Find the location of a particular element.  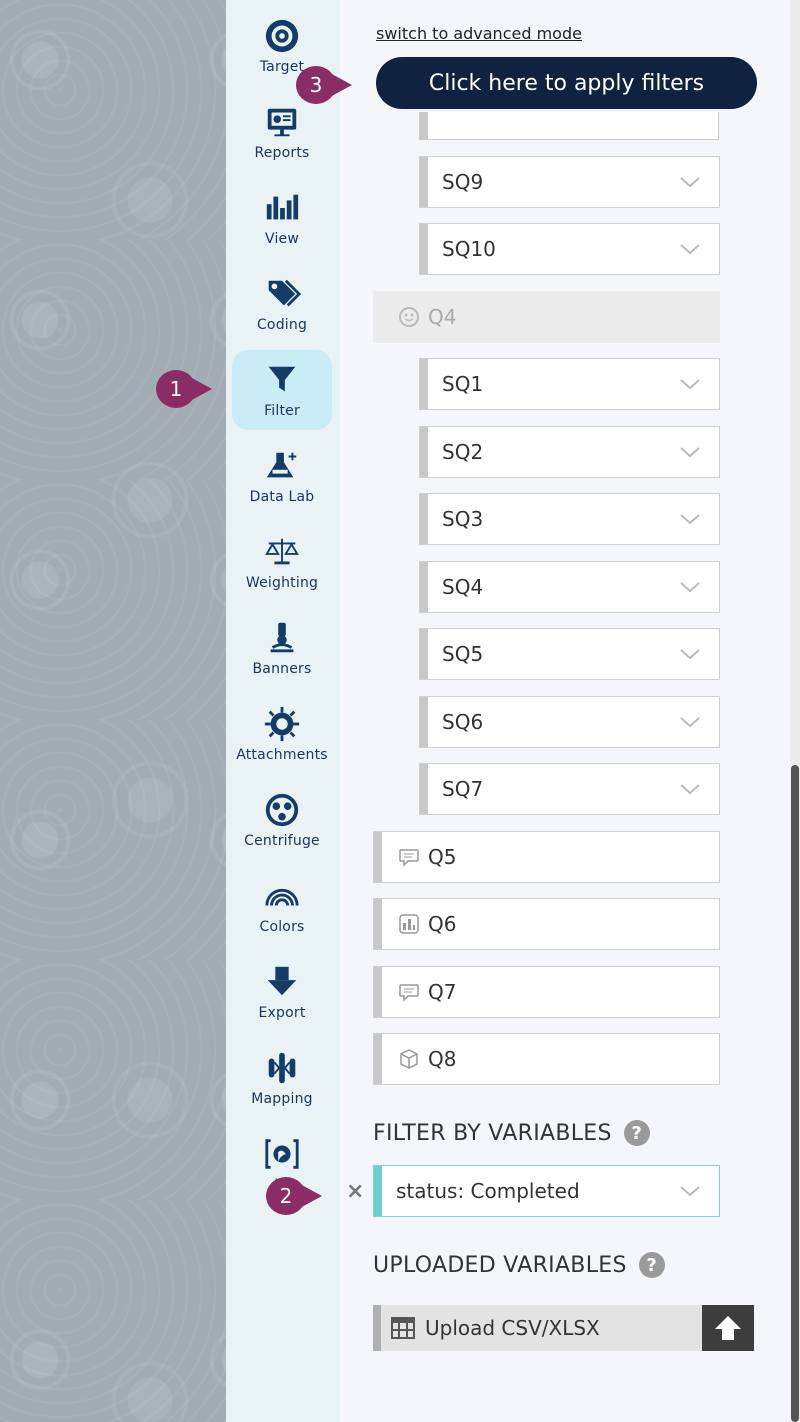

dropdown-label: SQ1 is located at coordinates (463, 384).